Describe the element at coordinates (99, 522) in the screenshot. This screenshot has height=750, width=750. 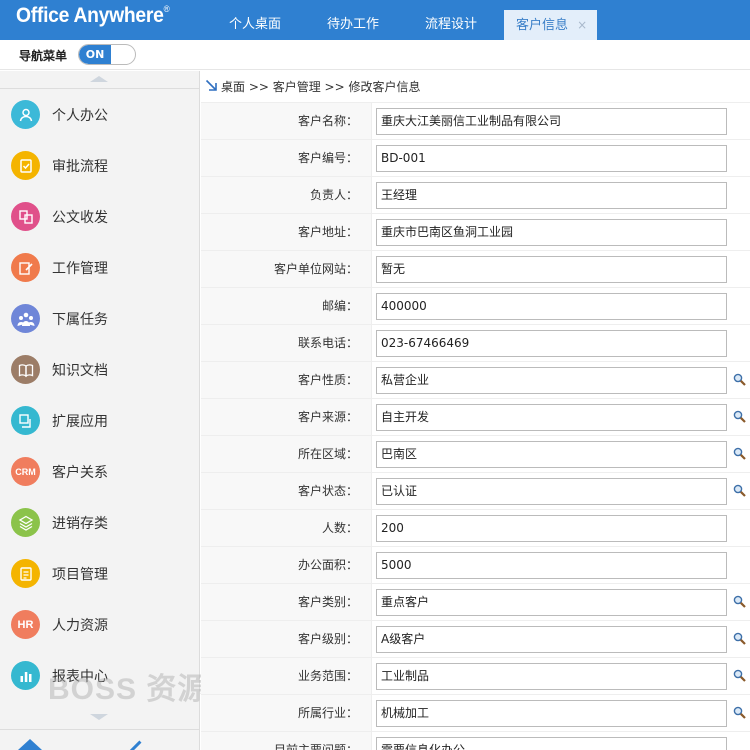
I see `sidebar-item-inventory: 进销存类` at that location.